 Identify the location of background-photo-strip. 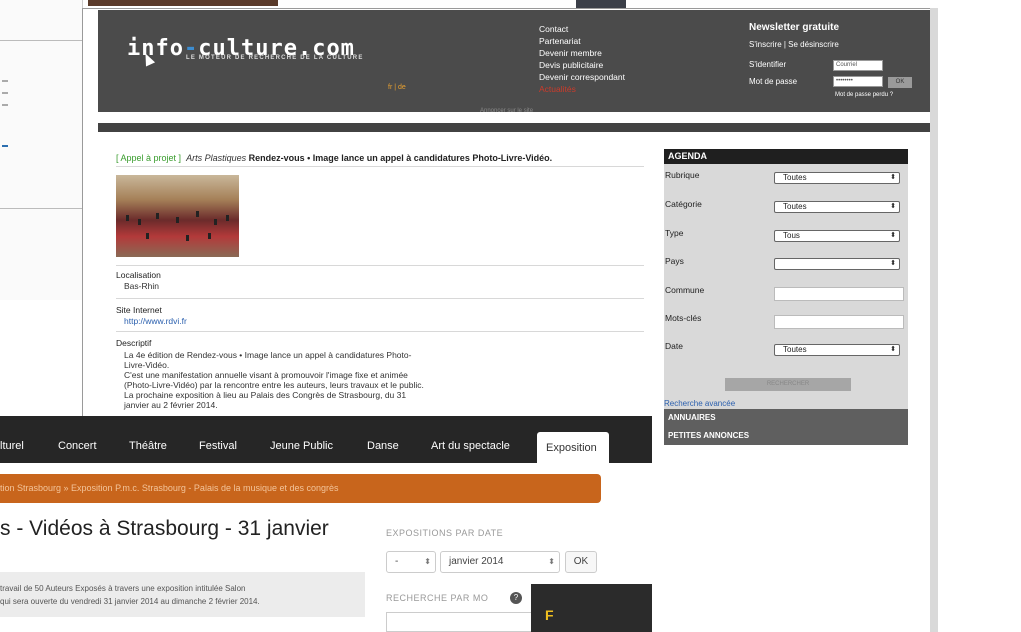
(183, 3).